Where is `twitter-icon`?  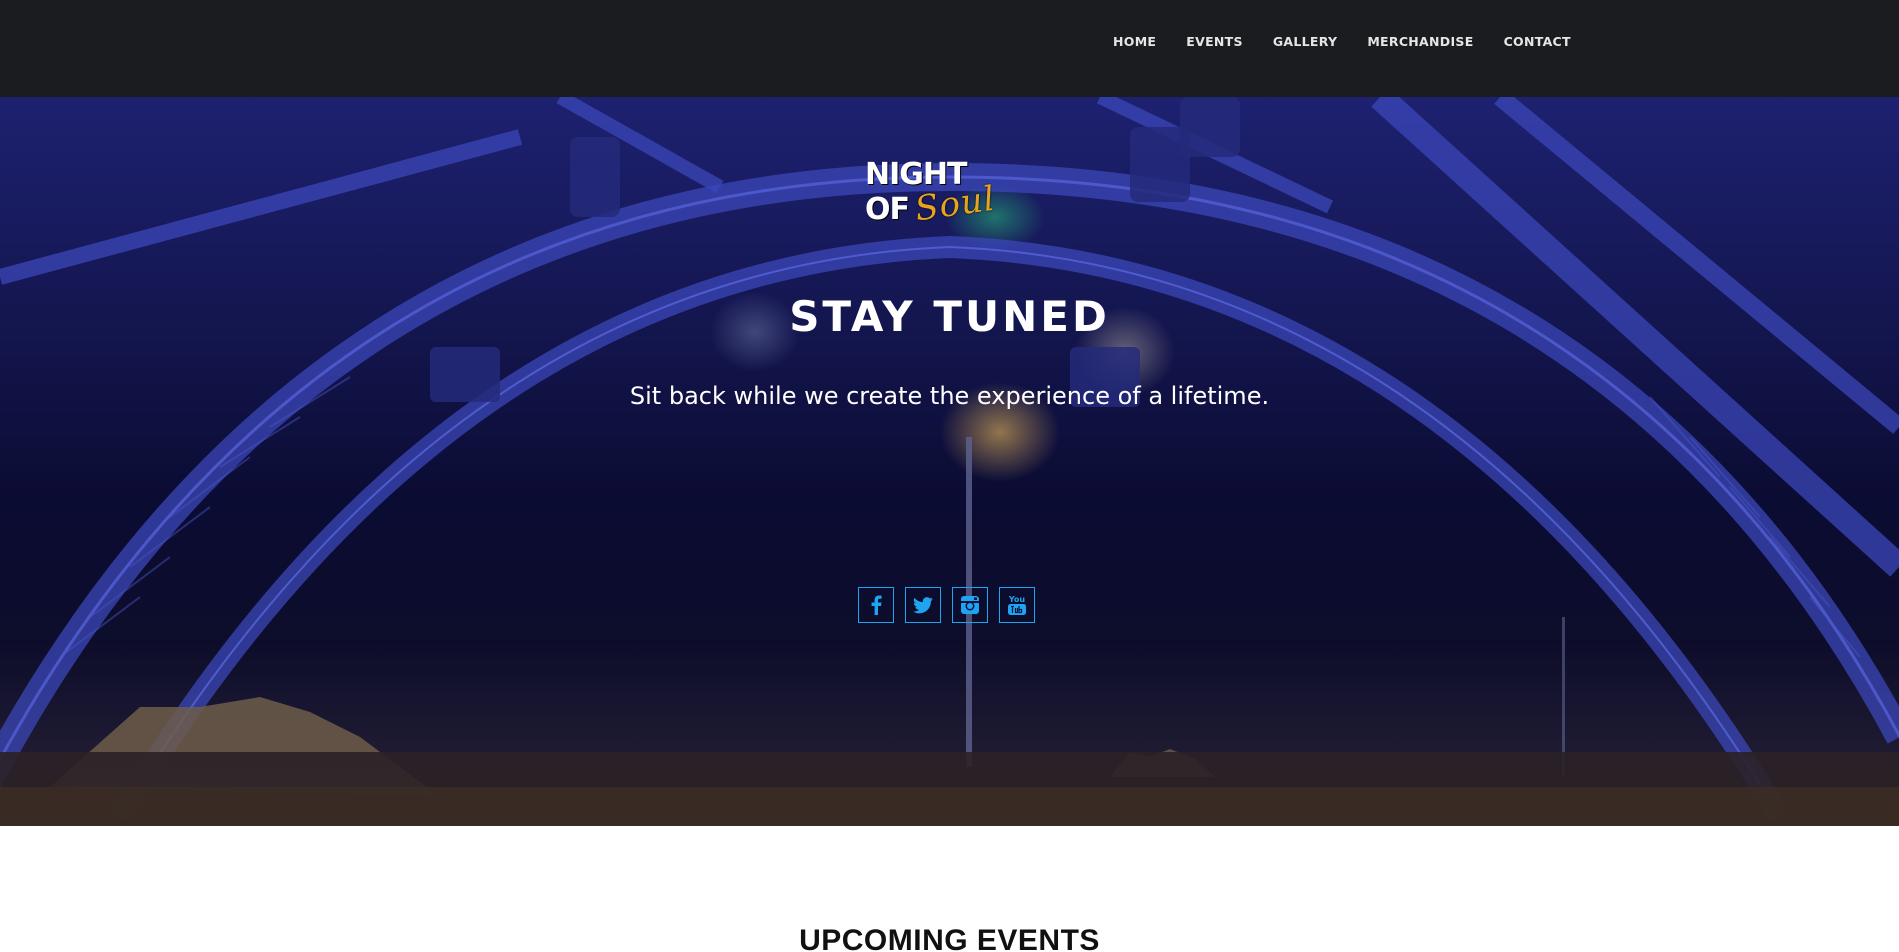
twitter-icon is located at coordinates (923, 604).